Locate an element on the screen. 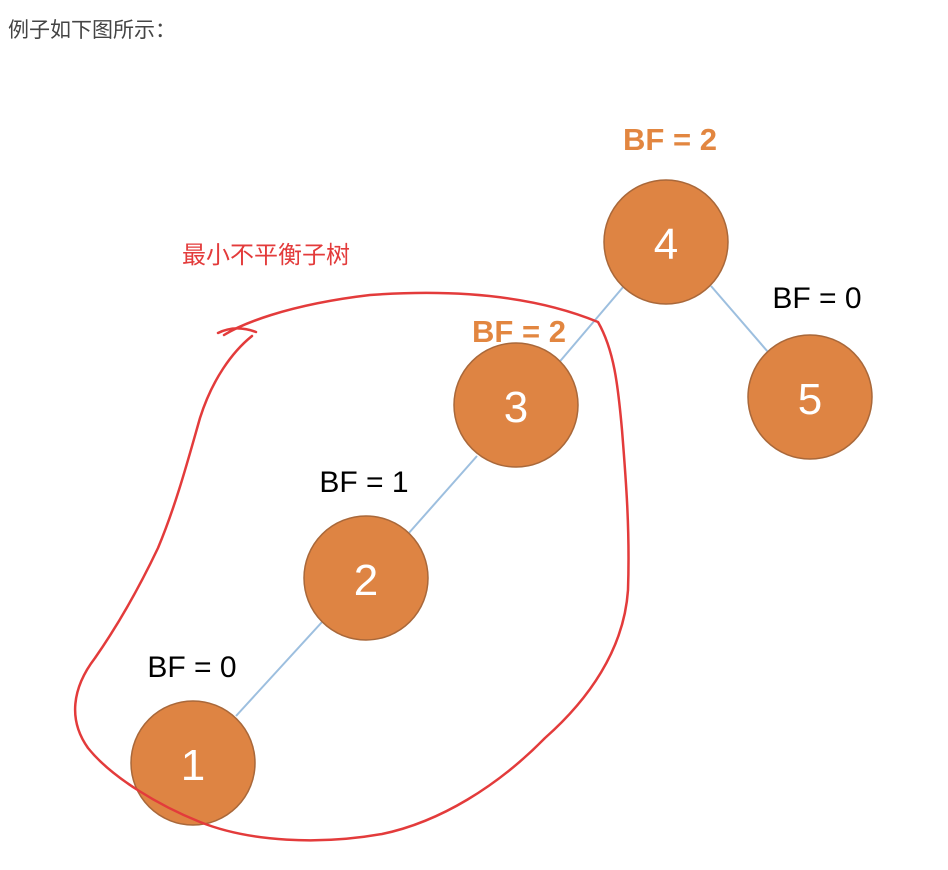 The image size is (948, 870). tree-node-4: 4 is located at coordinates (666, 242).